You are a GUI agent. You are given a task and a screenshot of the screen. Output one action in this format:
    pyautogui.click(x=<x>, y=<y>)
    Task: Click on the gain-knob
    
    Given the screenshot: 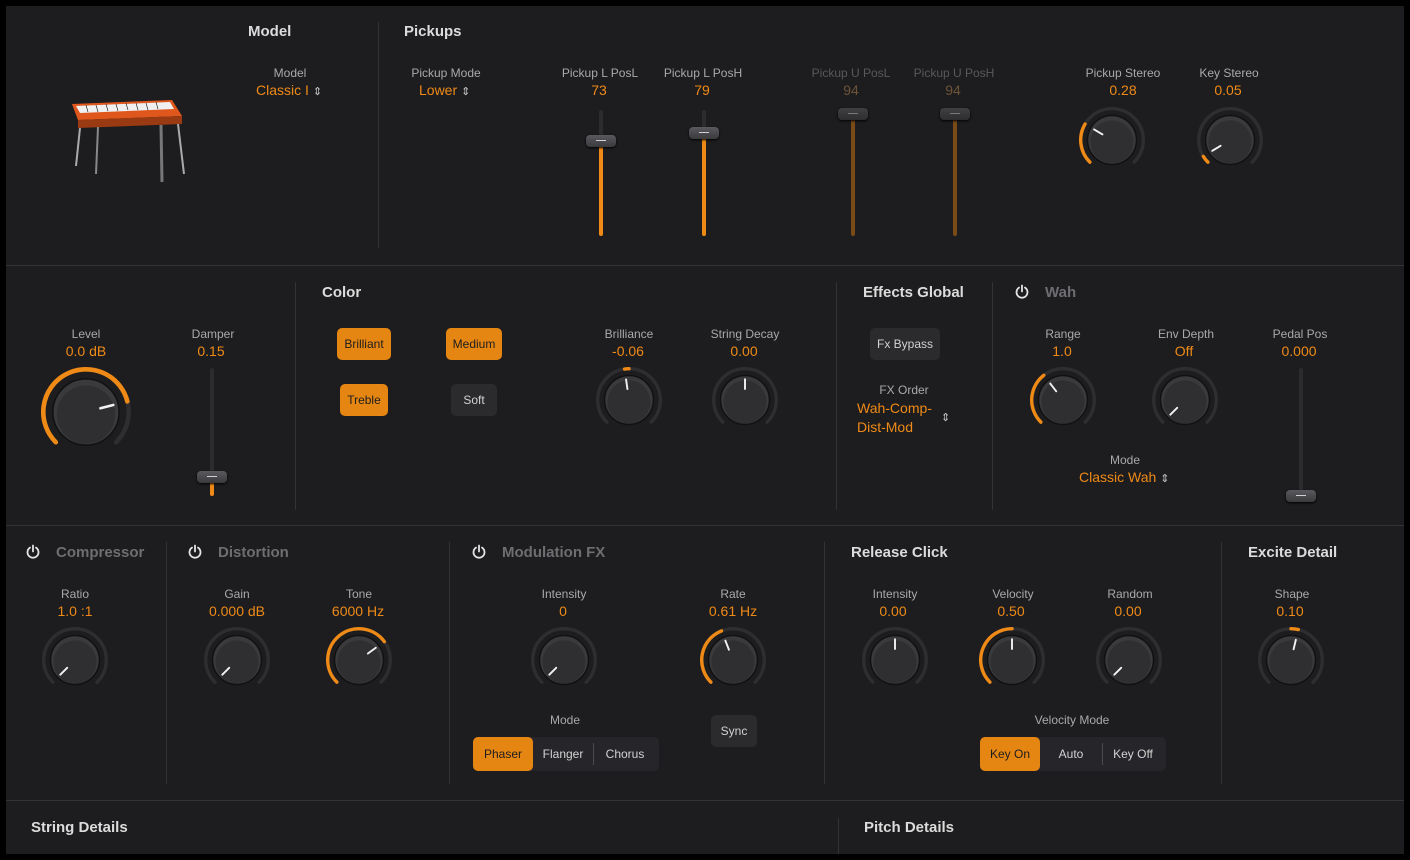 What is the action you would take?
    pyautogui.click(x=237, y=662)
    